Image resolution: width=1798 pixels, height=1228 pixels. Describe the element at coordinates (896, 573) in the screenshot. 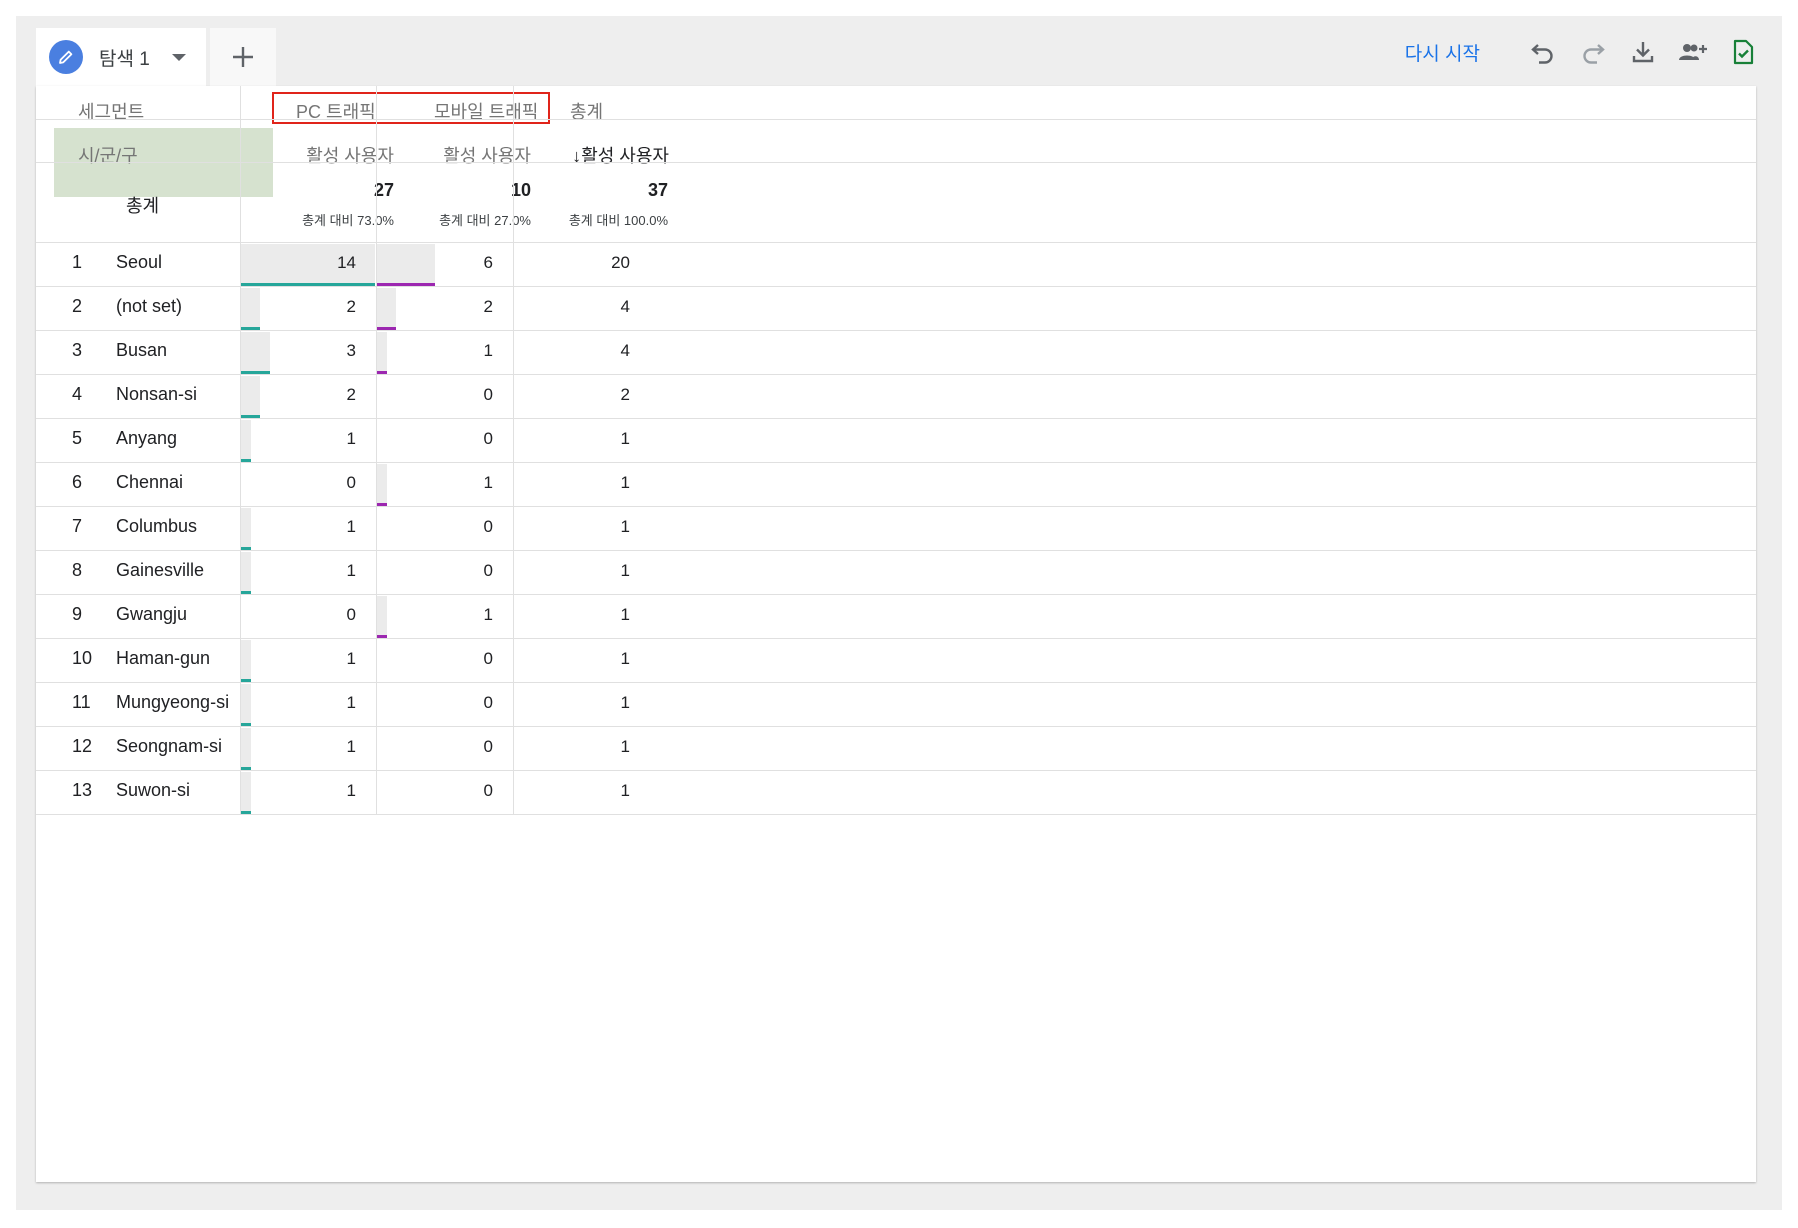

I see `table-row: 8 Gainesville 1 0 1` at that location.